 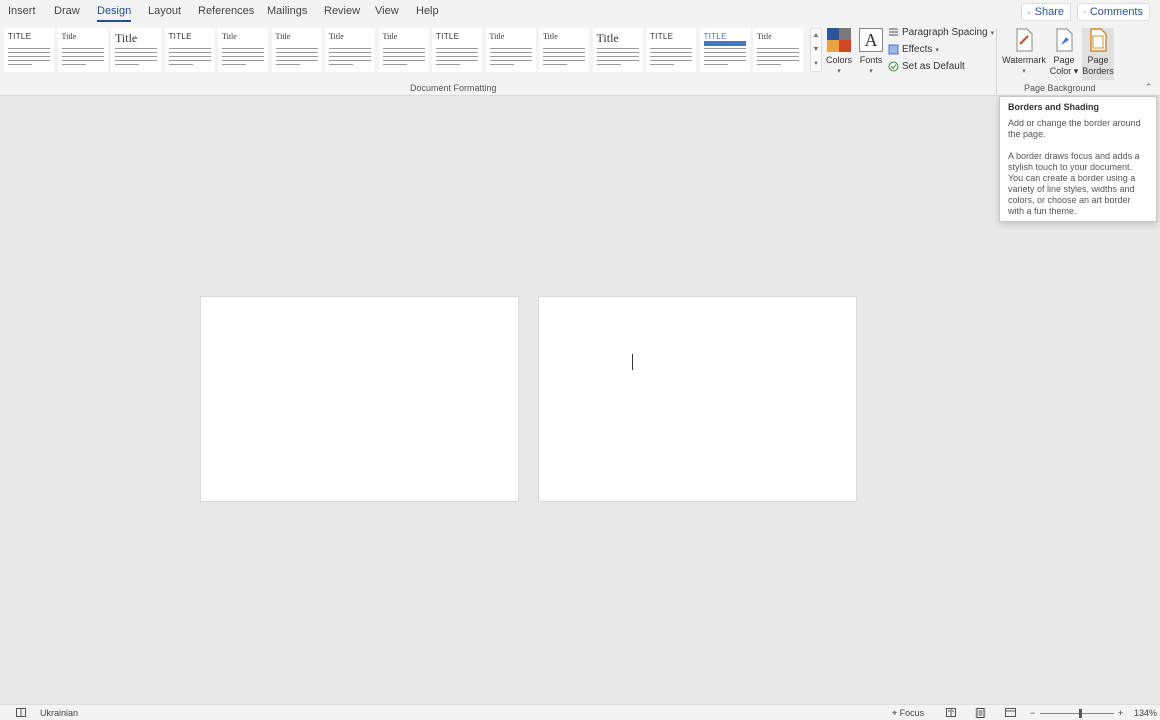 I want to click on effects-button: Effects ▾, so click(x=913, y=49).